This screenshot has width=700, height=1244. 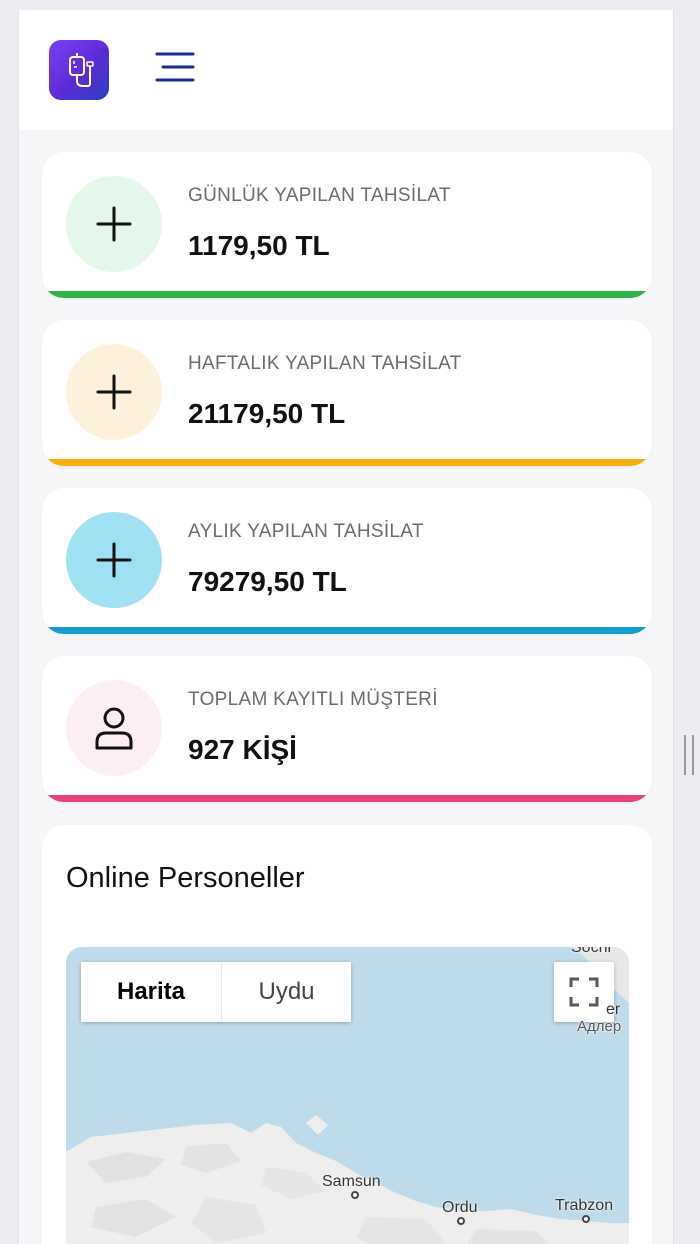 I want to click on hamburger-menu-icon, so click(x=175, y=67).